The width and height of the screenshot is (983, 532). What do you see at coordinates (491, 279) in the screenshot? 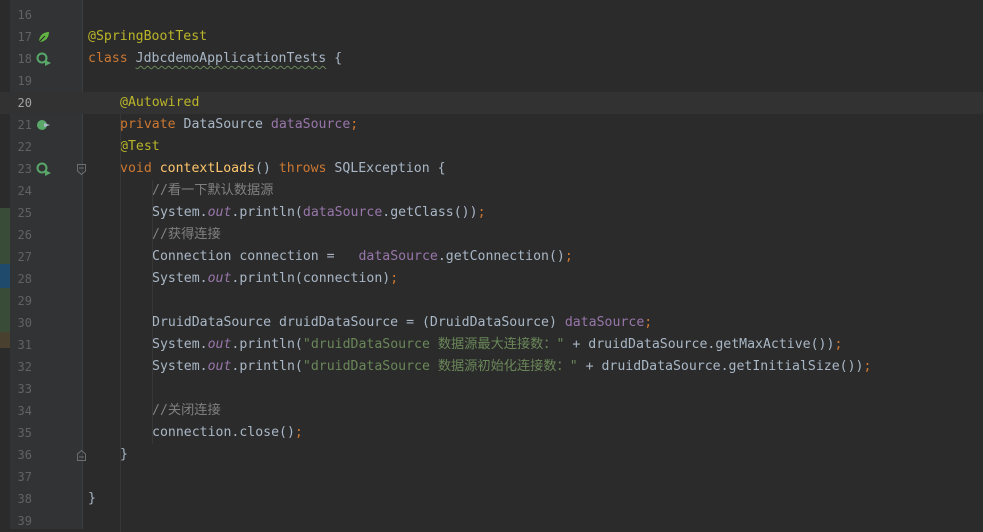
I see `code-line: 28 System.out.println(connection);` at bounding box center [491, 279].